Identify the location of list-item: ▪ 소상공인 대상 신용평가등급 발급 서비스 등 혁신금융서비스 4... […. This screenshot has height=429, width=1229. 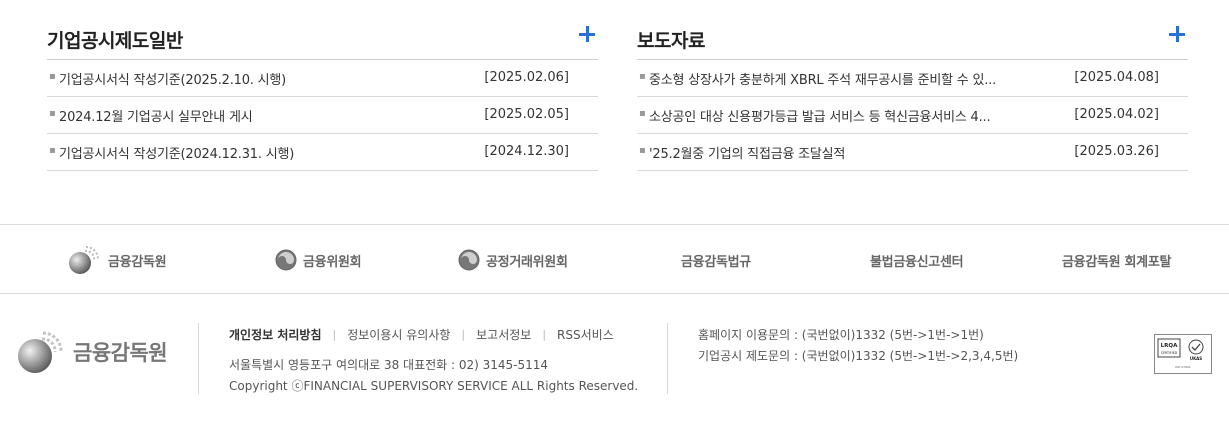
(912, 115).